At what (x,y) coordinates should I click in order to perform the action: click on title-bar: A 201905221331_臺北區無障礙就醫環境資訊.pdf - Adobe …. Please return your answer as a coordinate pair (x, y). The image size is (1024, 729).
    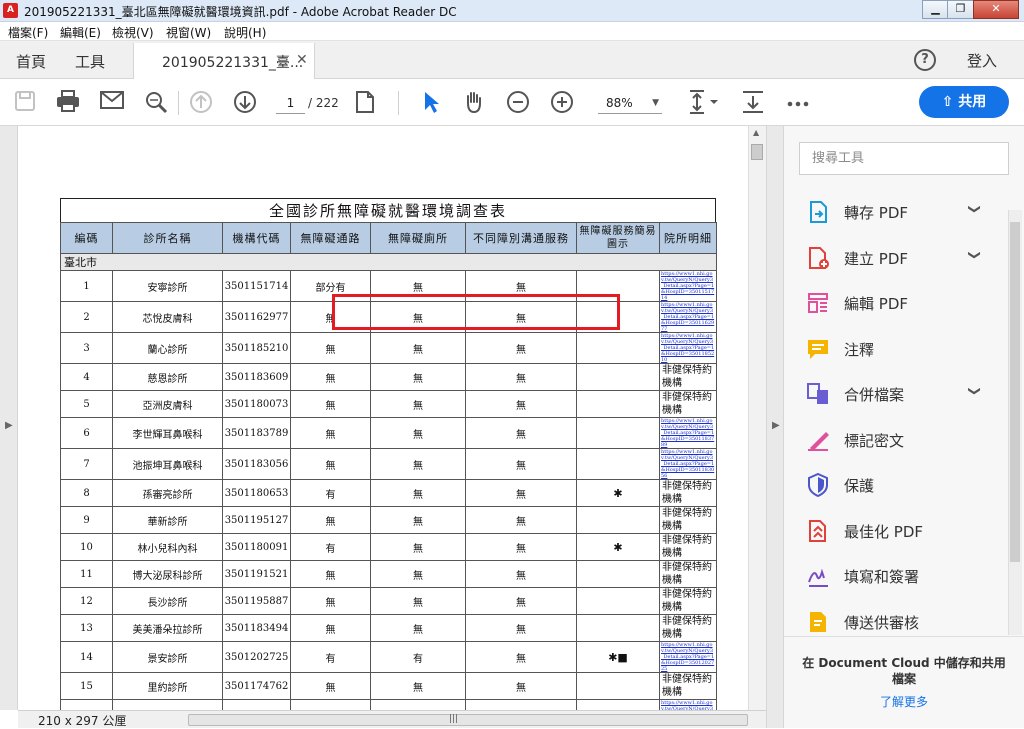
    Looking at the image, I should click on (512, 11).